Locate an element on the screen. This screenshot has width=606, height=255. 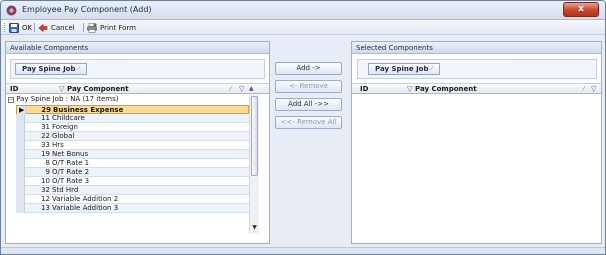
table-row: 13 Variable Addition 3 is located at coordinates (132, 208).